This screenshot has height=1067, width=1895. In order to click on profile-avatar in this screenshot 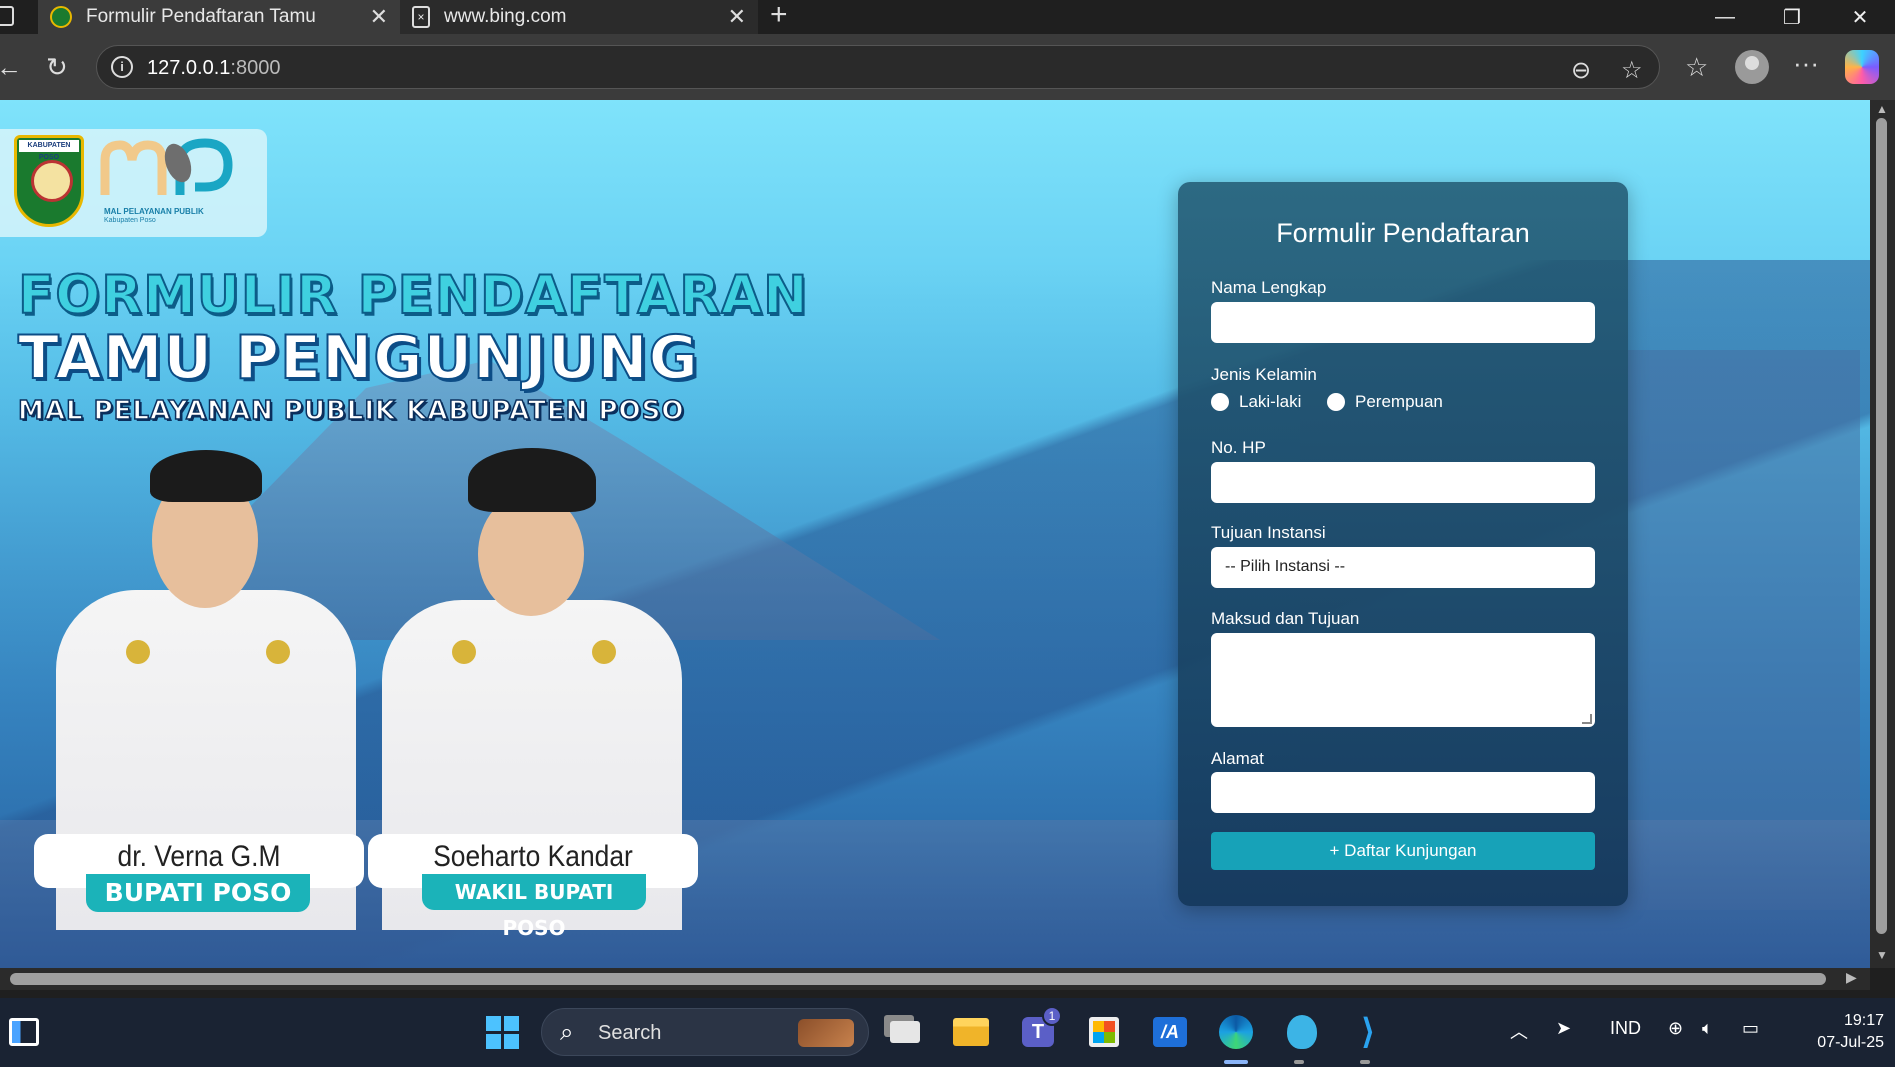, I will do `click(1752, 67)`.